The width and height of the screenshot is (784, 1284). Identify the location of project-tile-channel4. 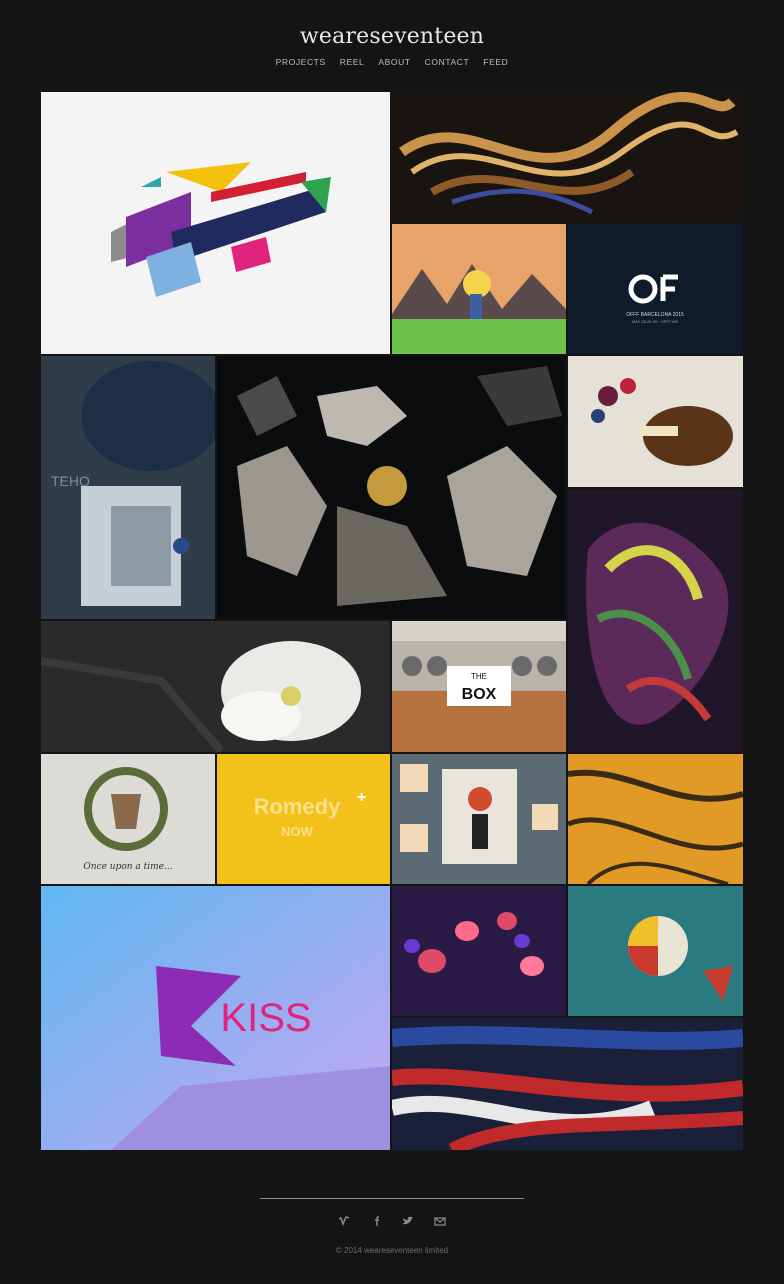
(215, 223).